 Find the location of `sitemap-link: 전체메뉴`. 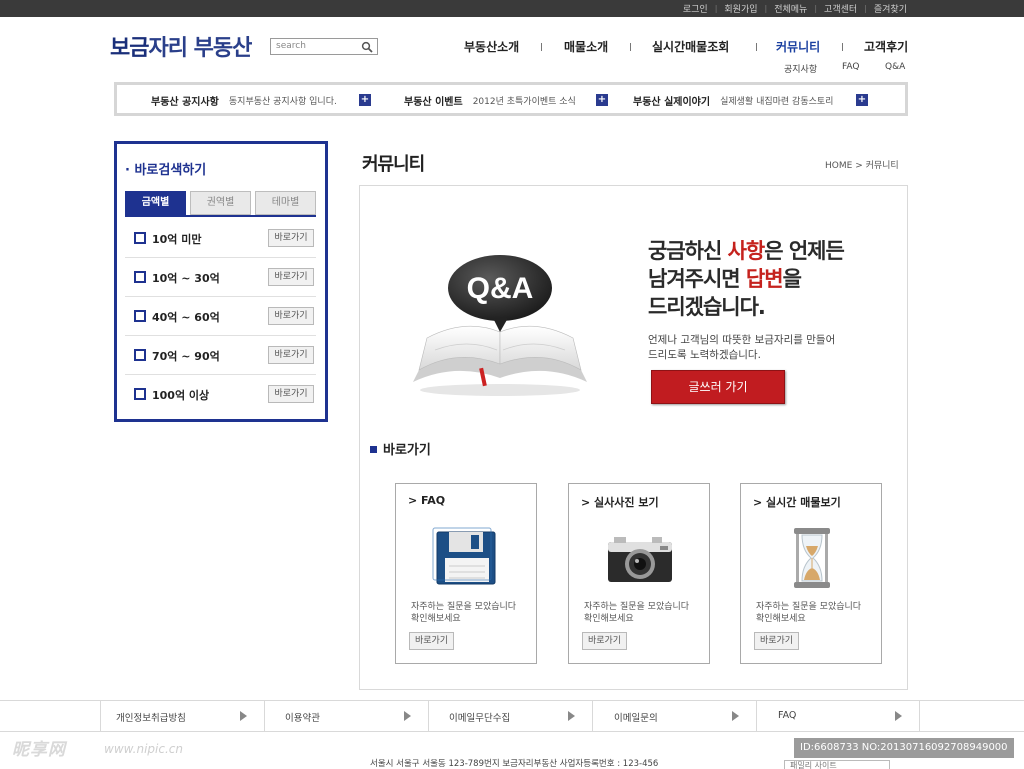

sitemap-link: 전체메뉴 is located at coordinates (790, 8).